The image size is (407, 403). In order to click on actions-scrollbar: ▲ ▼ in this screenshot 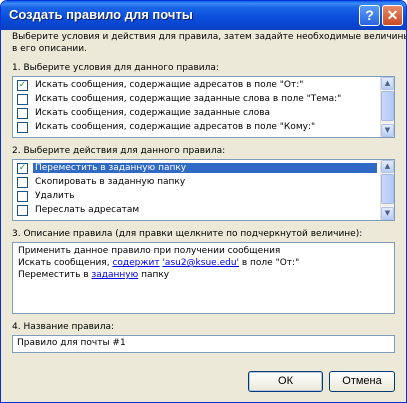, I will do `click(387, 190)`.